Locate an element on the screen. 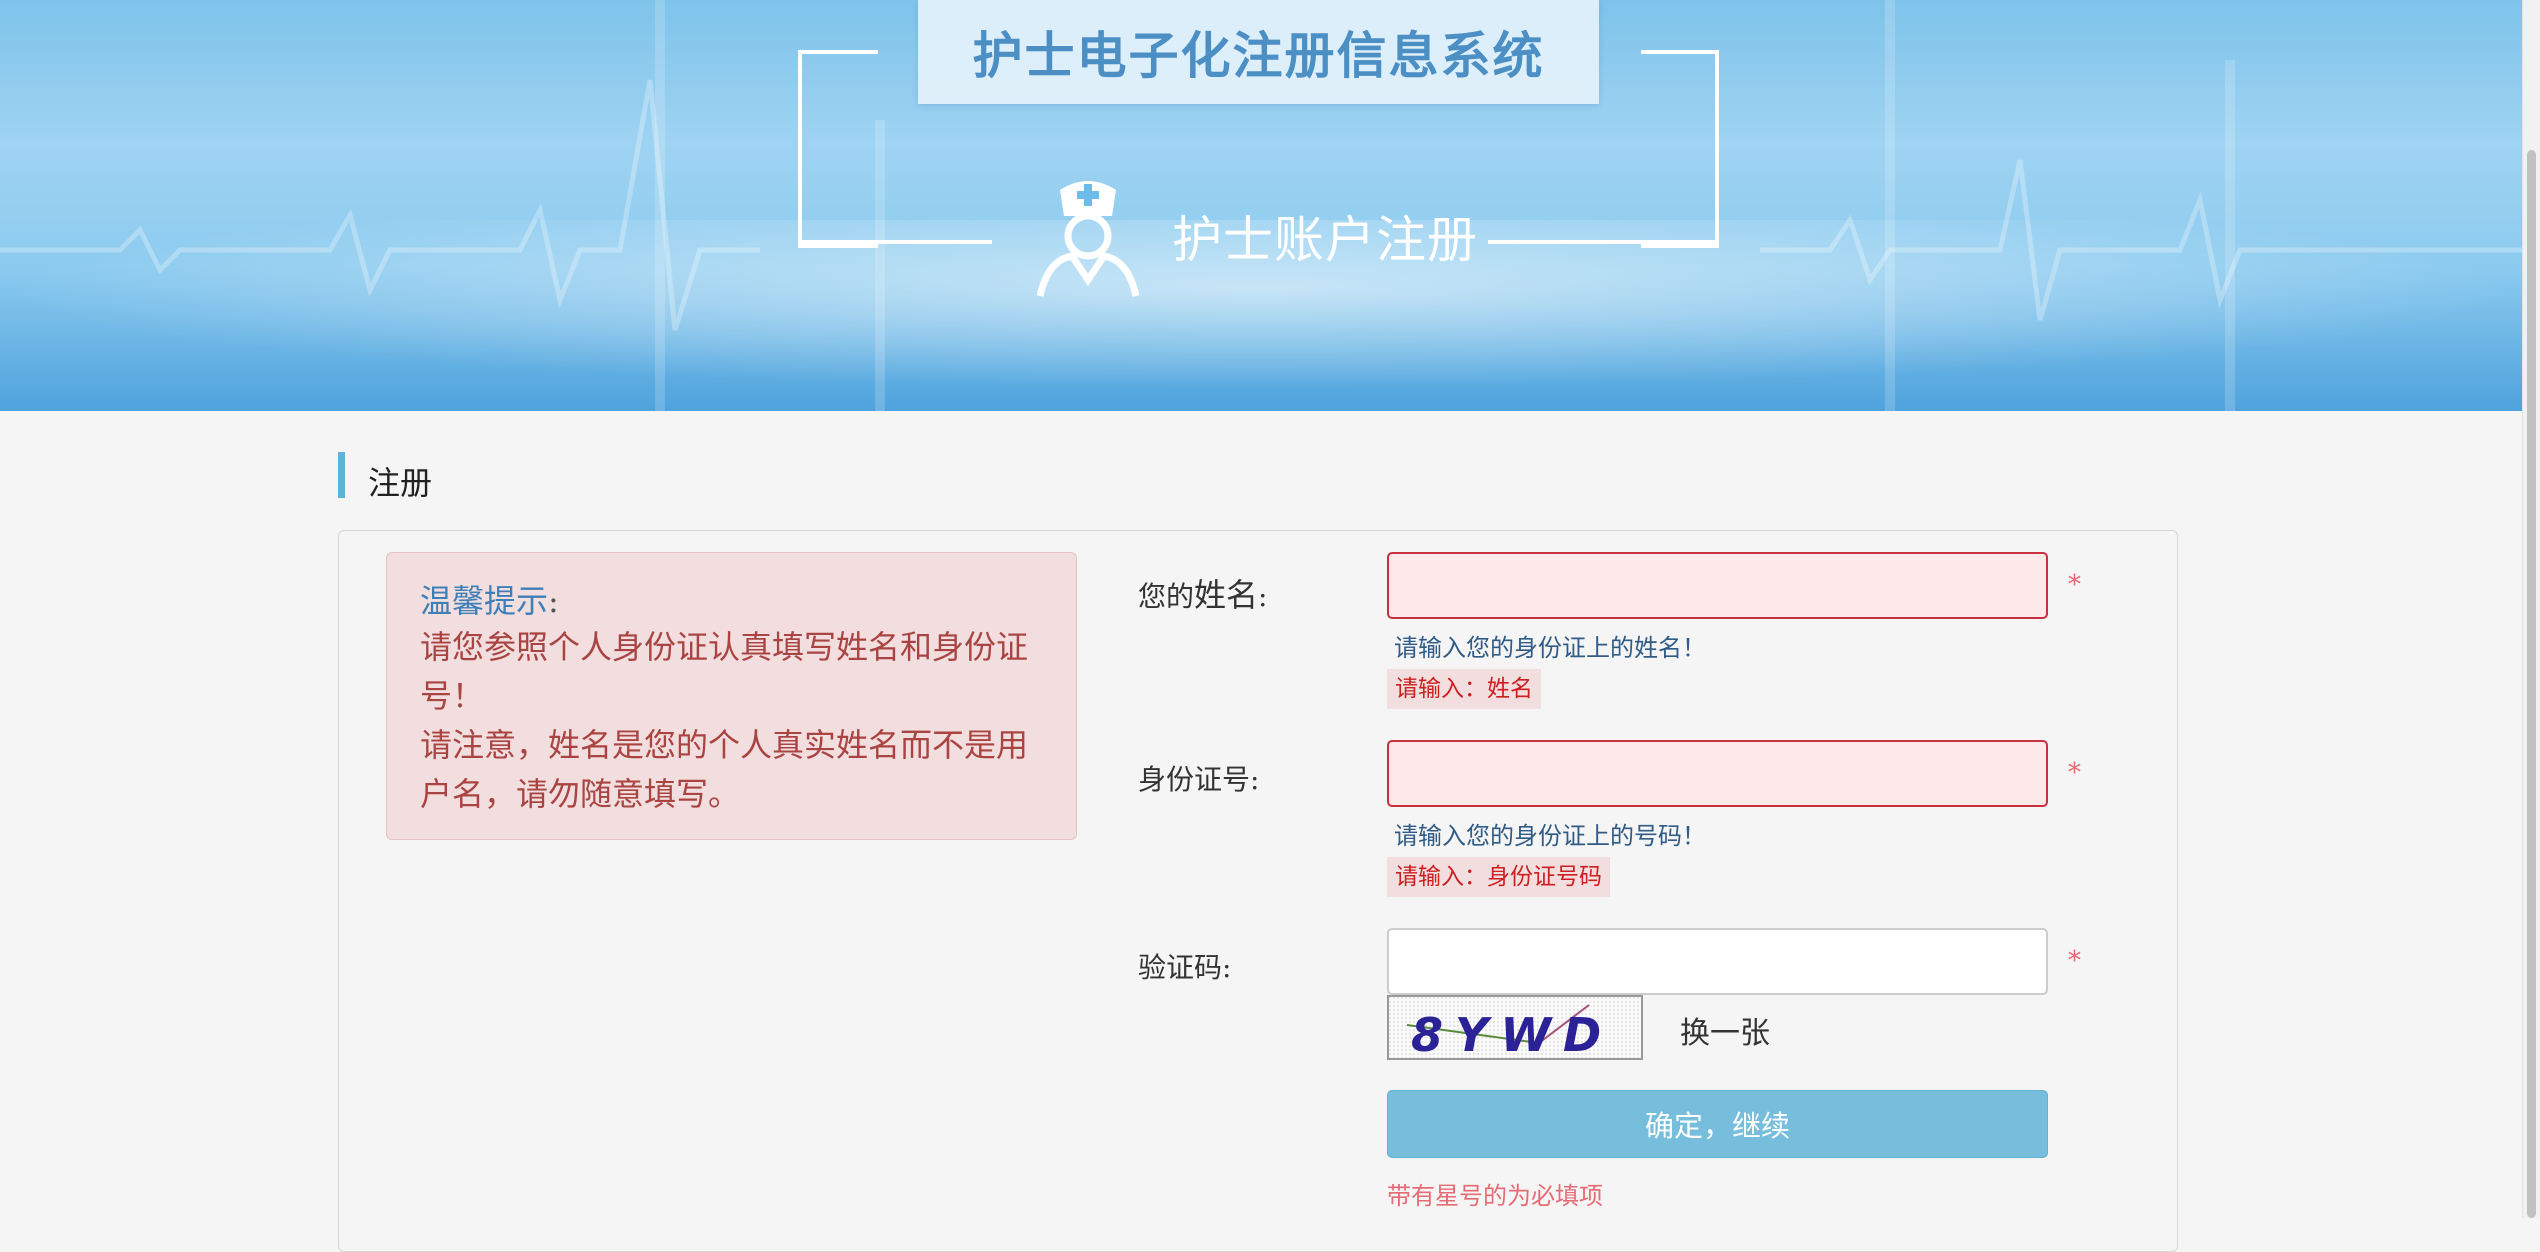  captcha-input is located at coordinates (1717, 961).